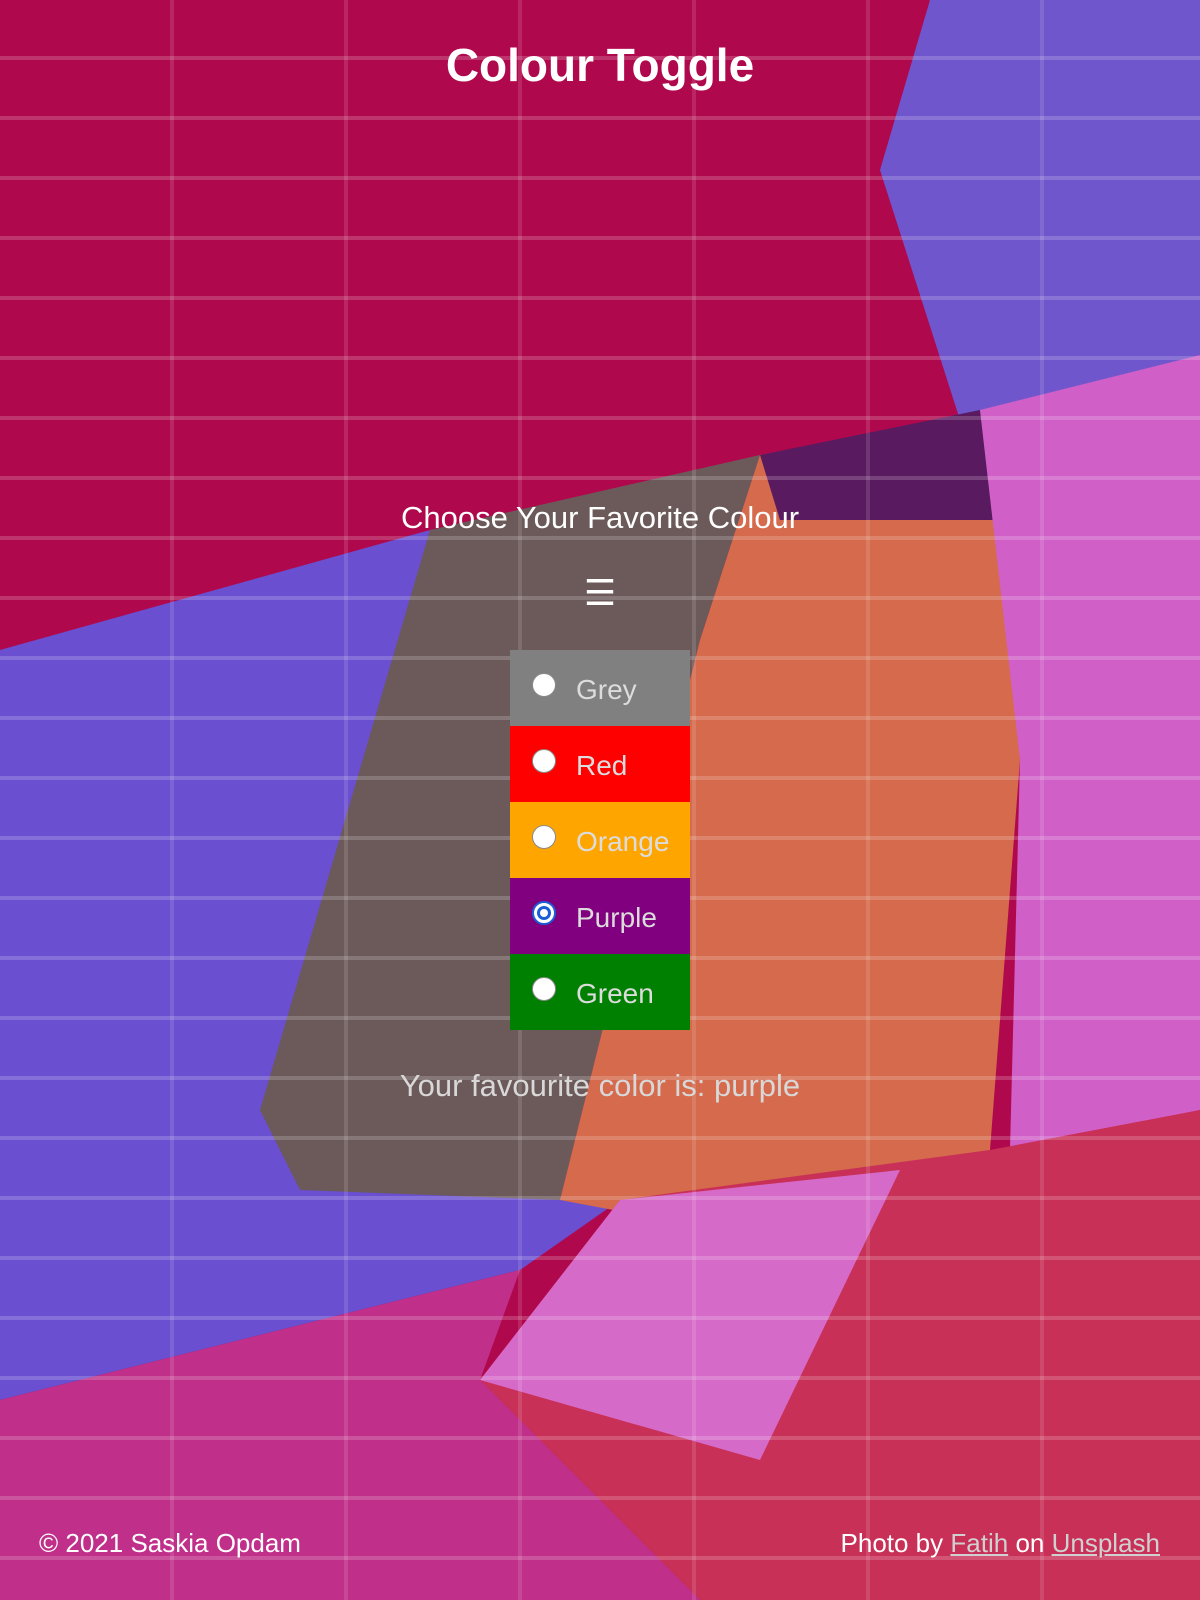  Describe the element at coordinates (616, 917) in the screenshot. I see `colour-option-label: Purple` at that location.